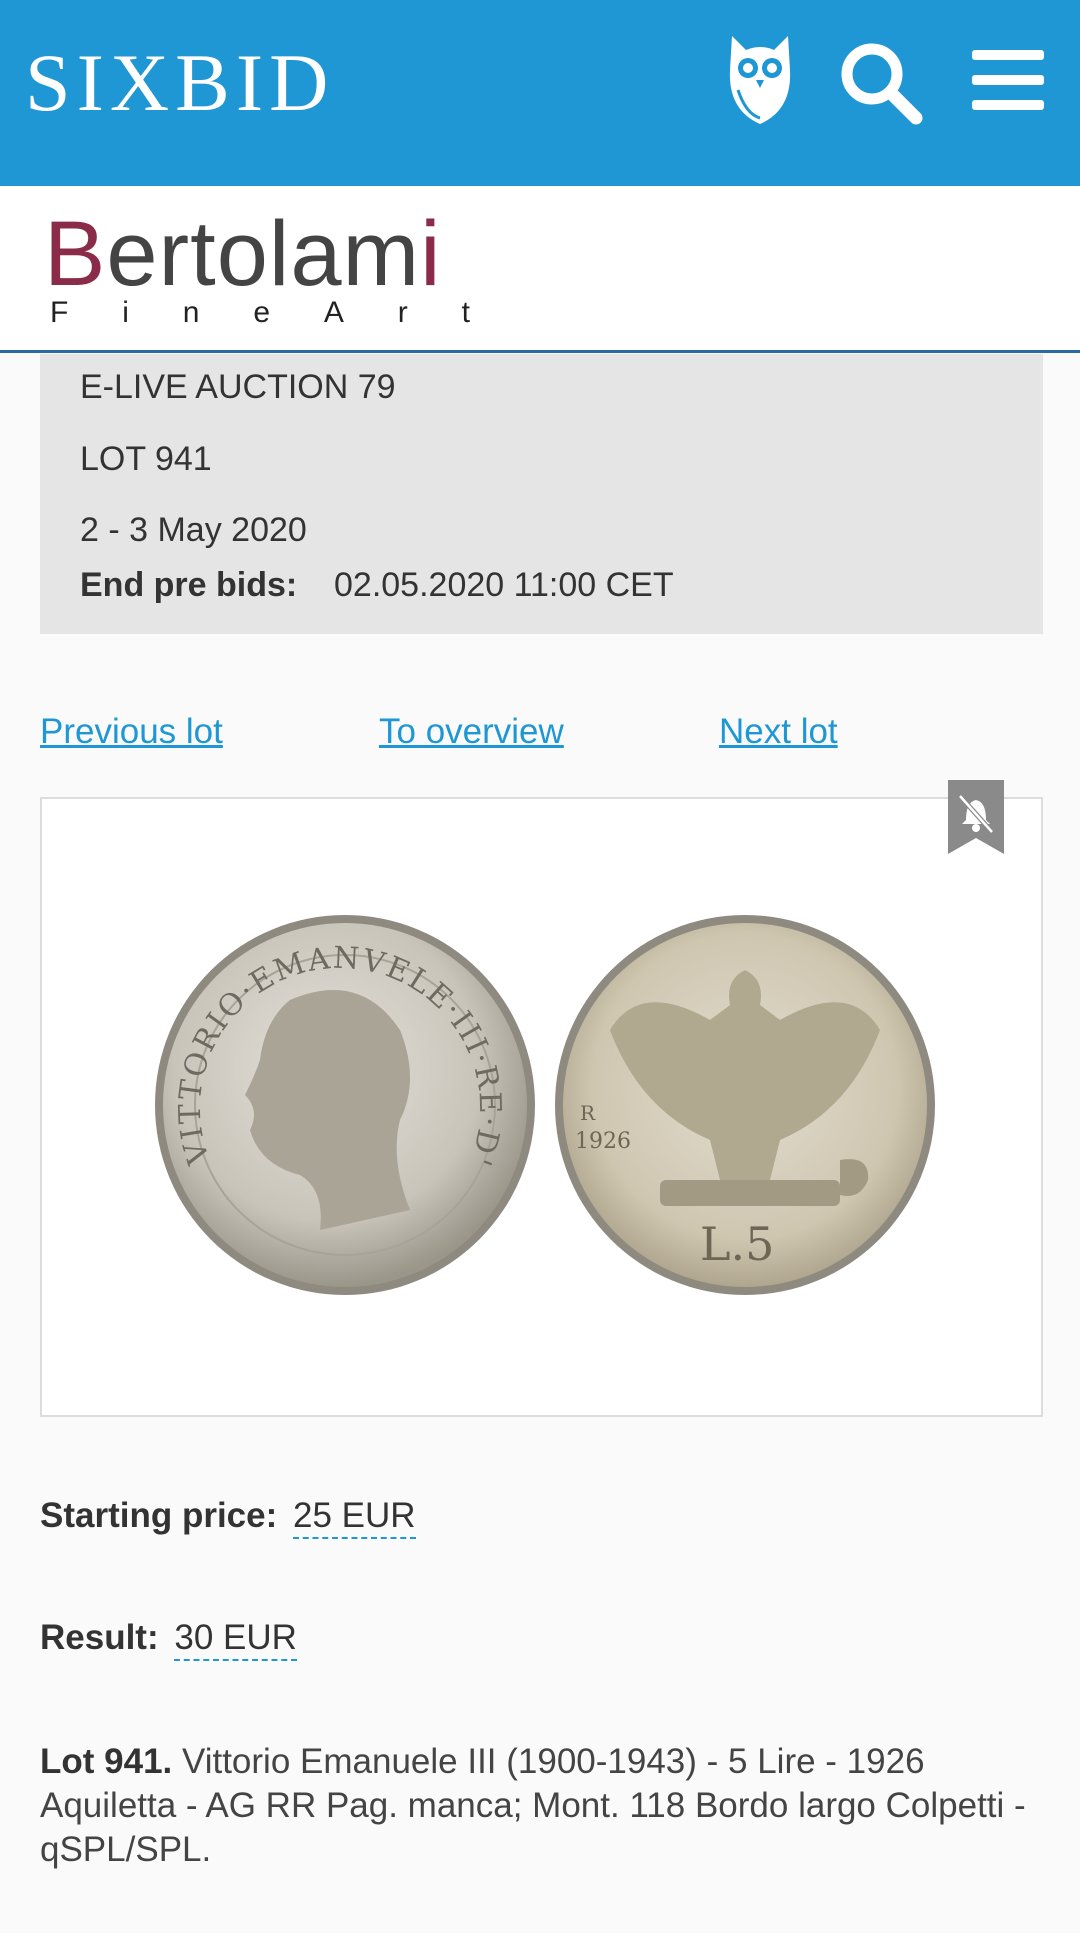  What do you see at coordinates (59, 312) in the screenshot?
I see `brand-sub-letter: F` at bounding box center [59, 312].